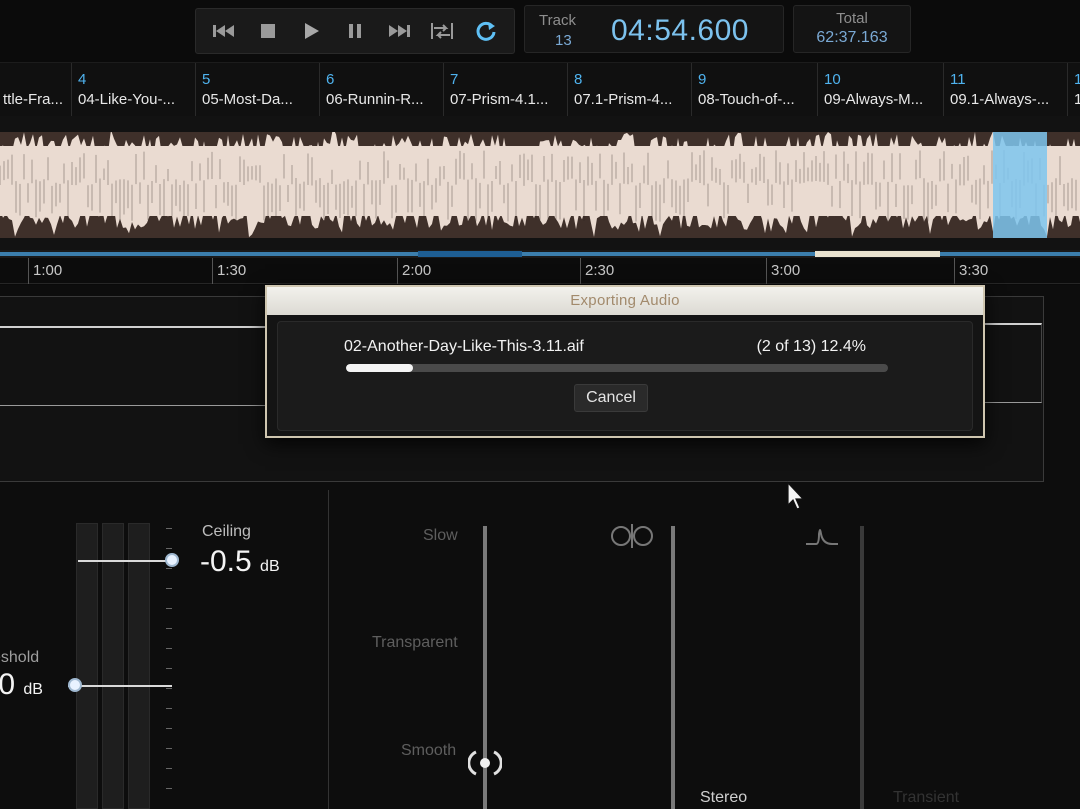 Image resolution: width=1080 pixels, height=809 pixels. Describe the element at coordinates (796, 496) in the screenshot. I see `mouse-pointer-icon` at that location.